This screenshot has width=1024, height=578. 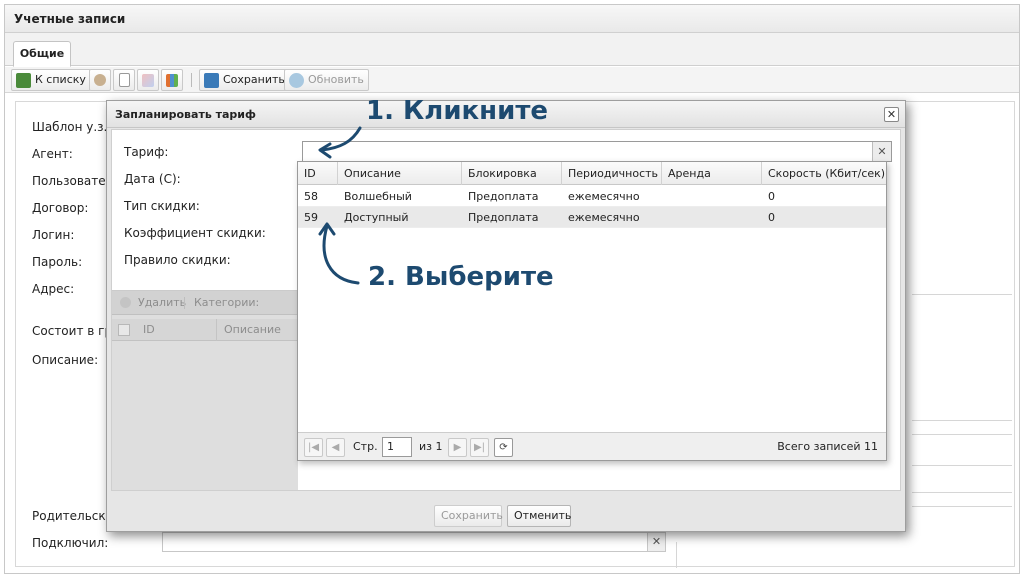 I want to click on login-label: Логин:, so click(x=53, y=235).